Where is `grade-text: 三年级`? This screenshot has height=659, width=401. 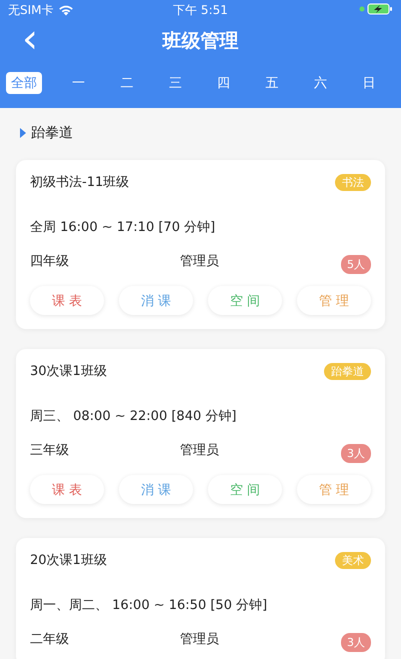 grade-text: 三年级 is located at coordinates (50, 450).